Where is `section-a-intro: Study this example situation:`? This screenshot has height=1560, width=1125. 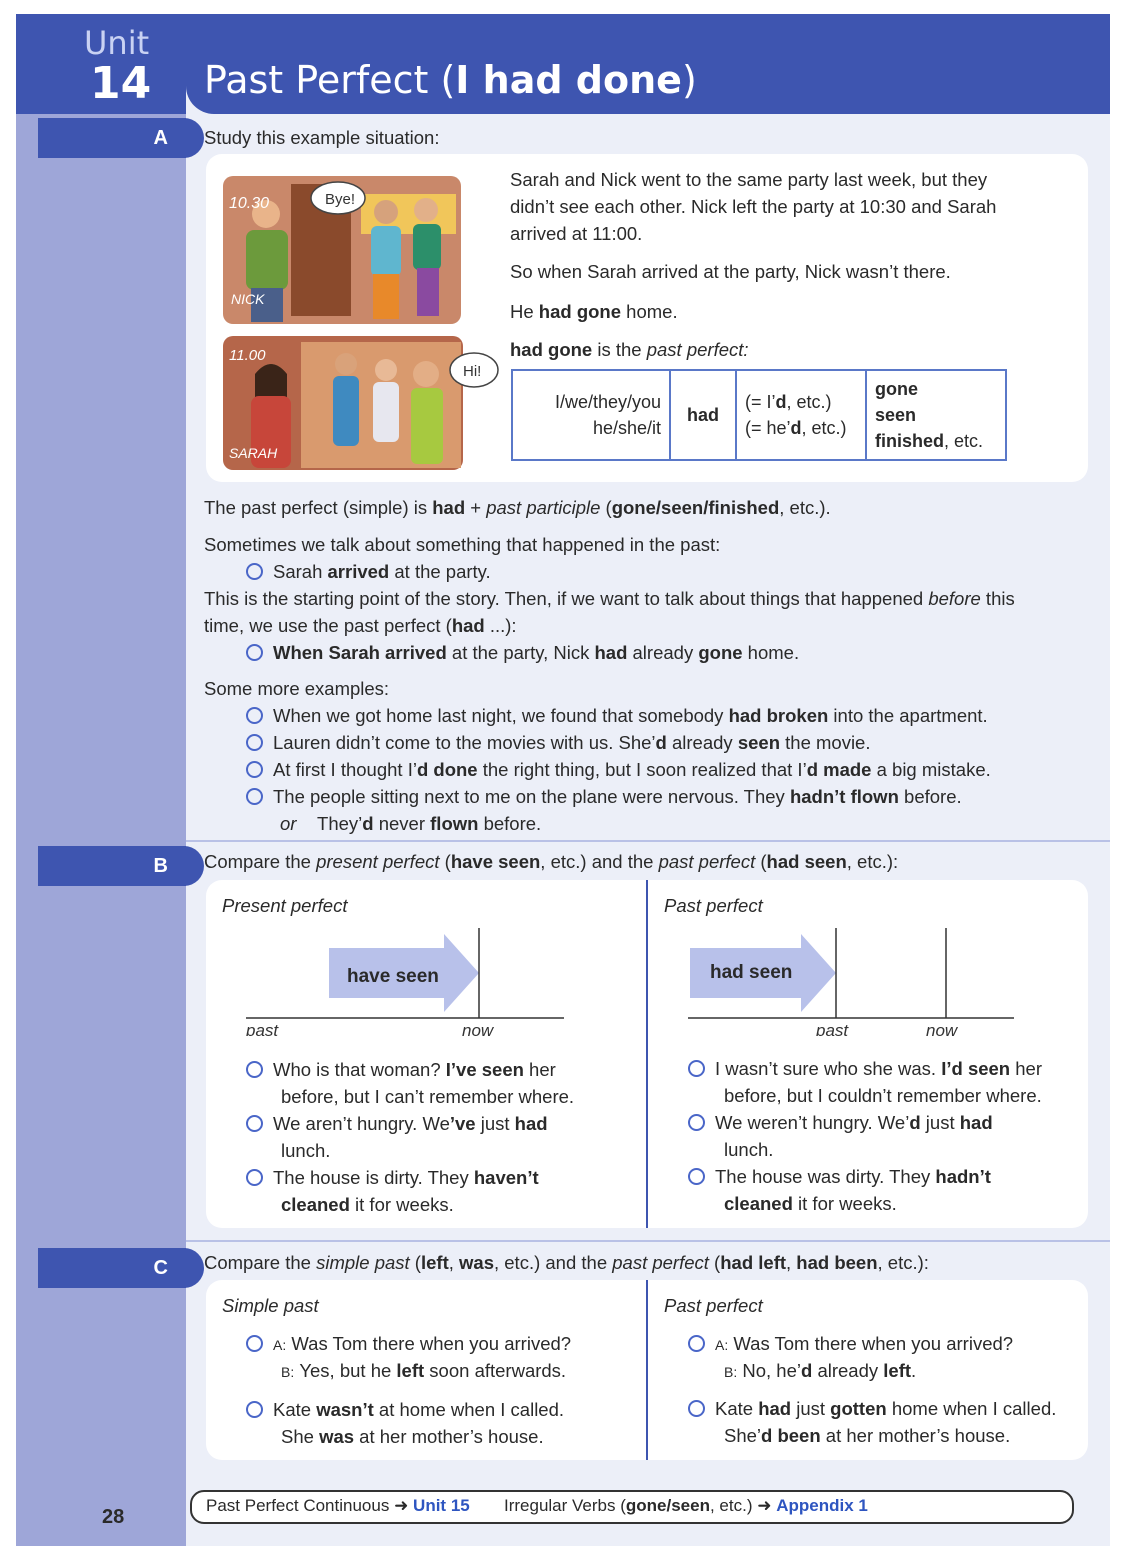
section-a-intro: Study this example situation: is located at coordinates (322, 137).